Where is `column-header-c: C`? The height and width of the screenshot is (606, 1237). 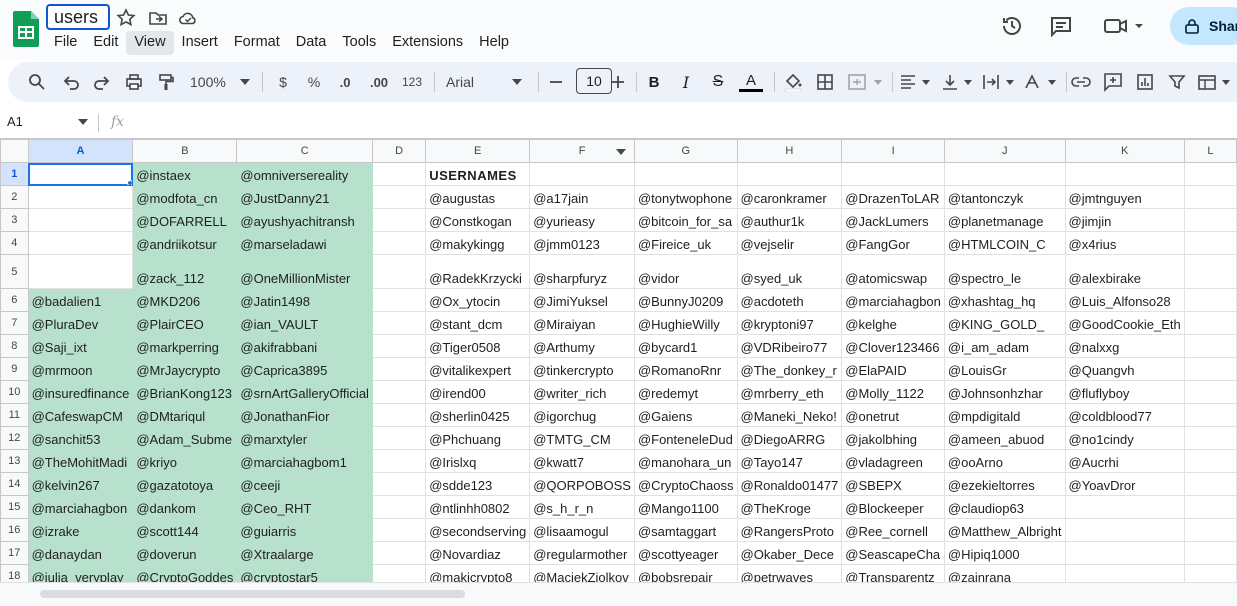
column-header-c: C is located at coordinates (304, 151).